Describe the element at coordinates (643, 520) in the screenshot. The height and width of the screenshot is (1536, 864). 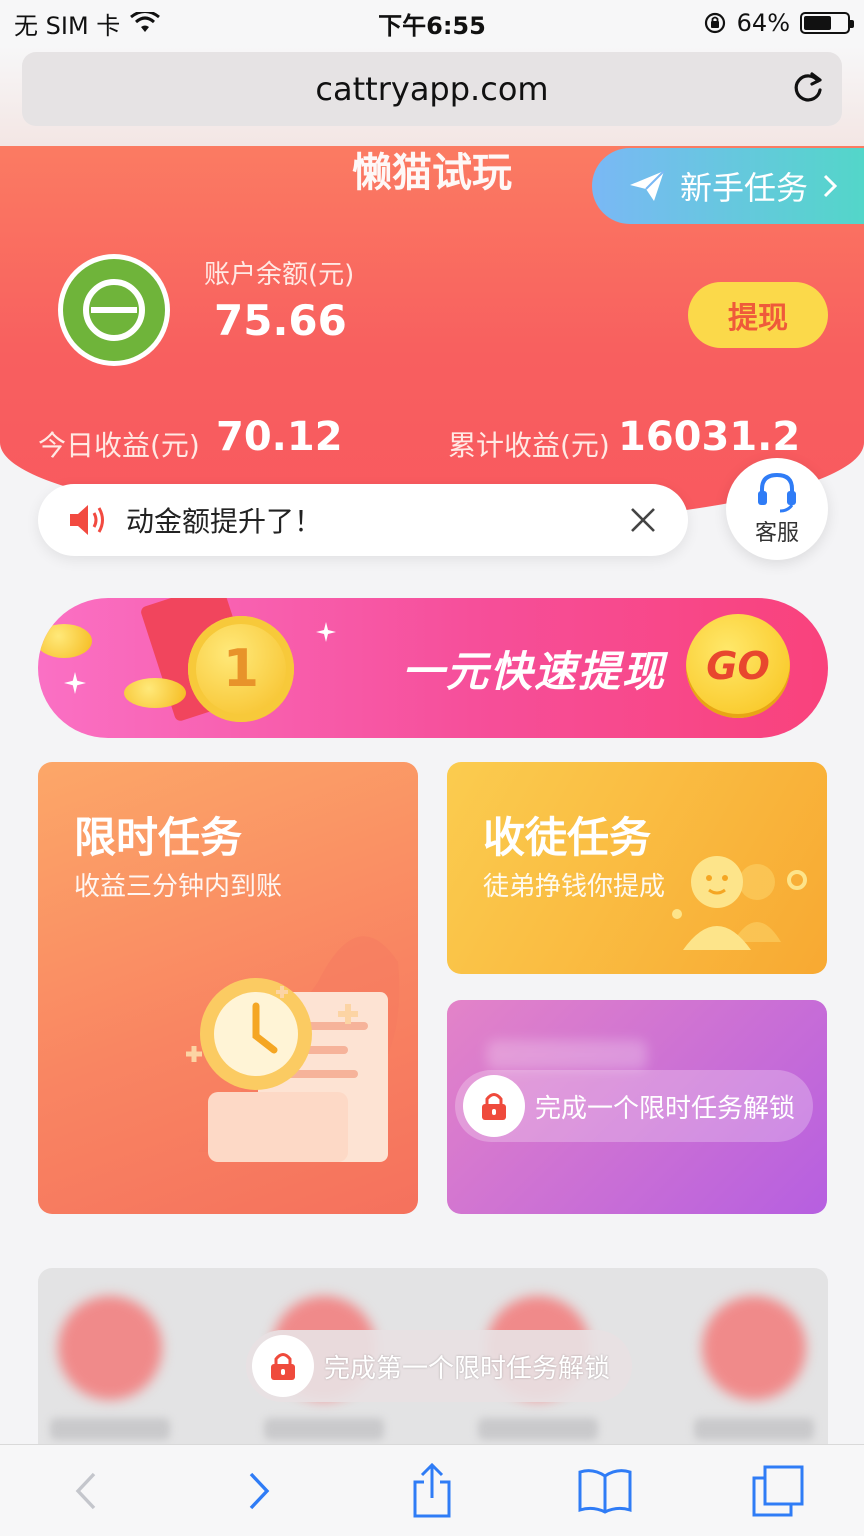
I see `close-icon` at that location.